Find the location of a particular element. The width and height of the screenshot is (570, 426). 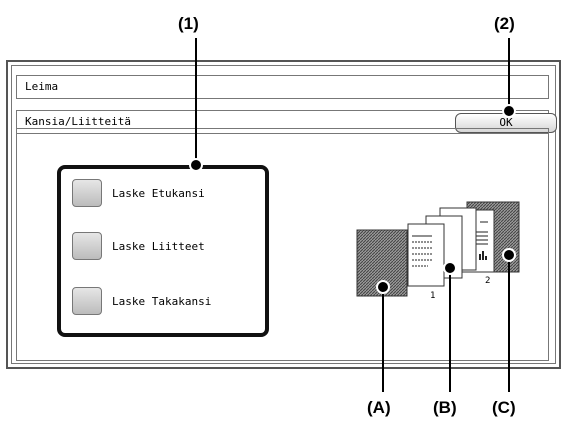

callout-1-dot is located at coordinates (196, 165).